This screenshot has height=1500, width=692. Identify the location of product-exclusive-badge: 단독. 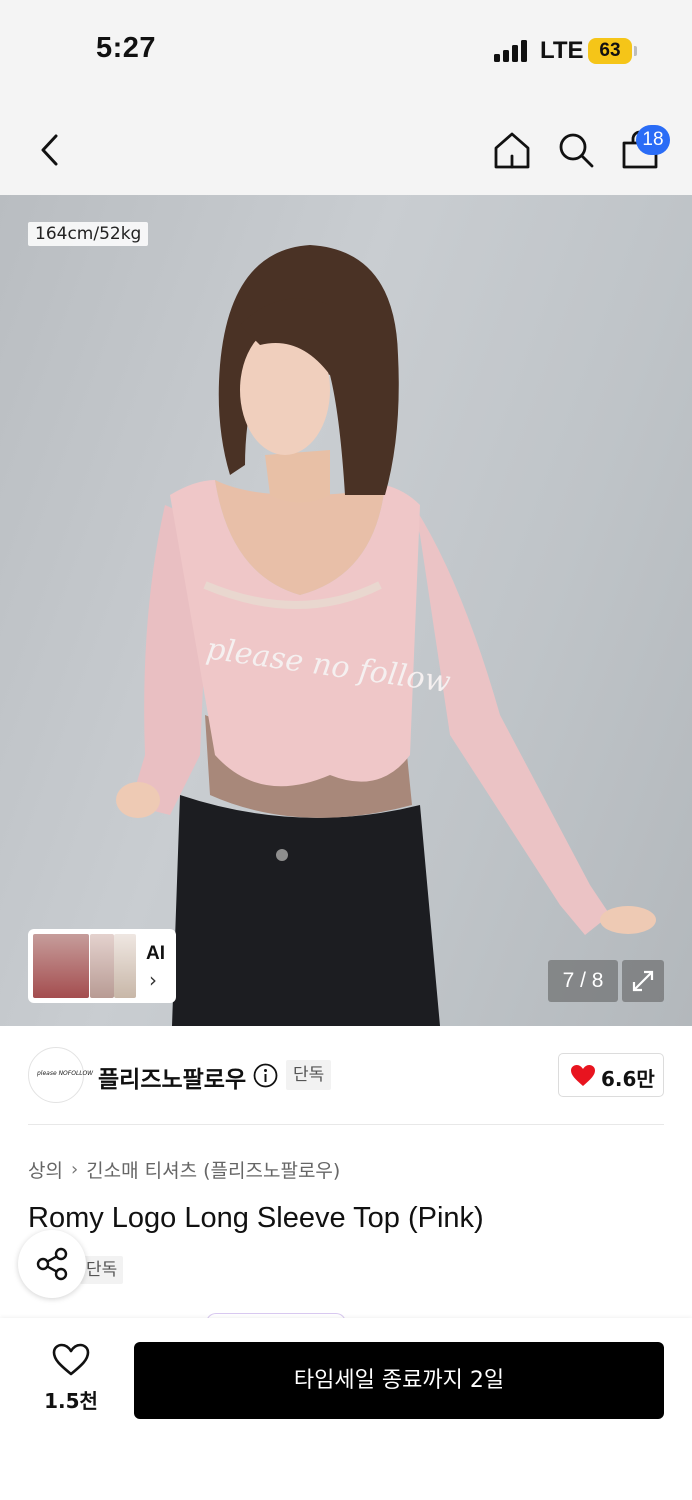
(102, 1270).